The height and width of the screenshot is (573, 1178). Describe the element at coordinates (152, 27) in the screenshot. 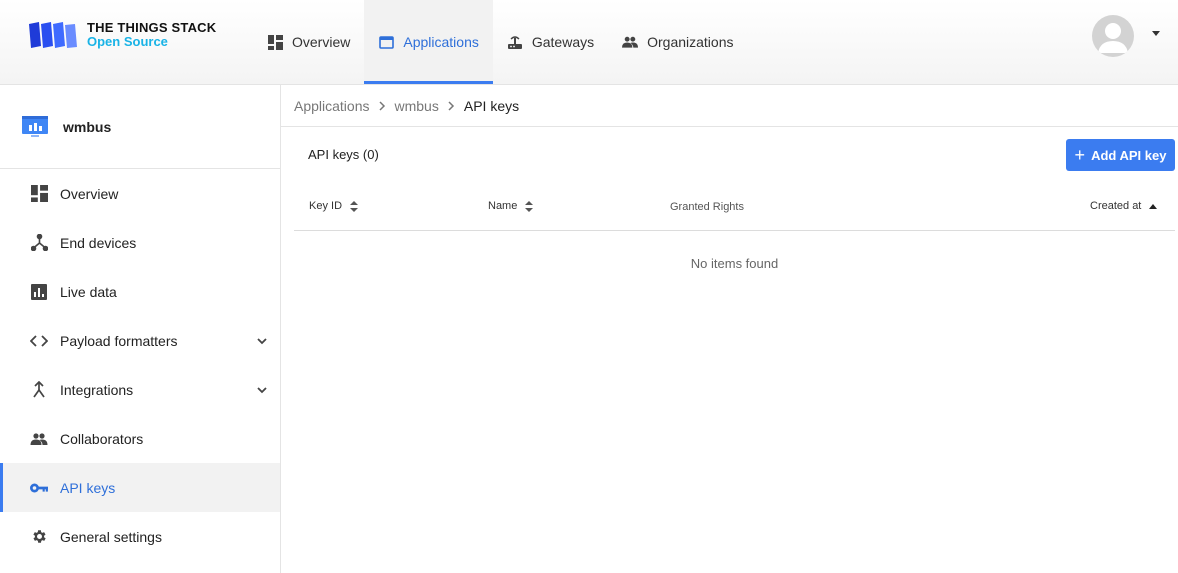

I see `logo-title: THE THINGS STACK` at that location.